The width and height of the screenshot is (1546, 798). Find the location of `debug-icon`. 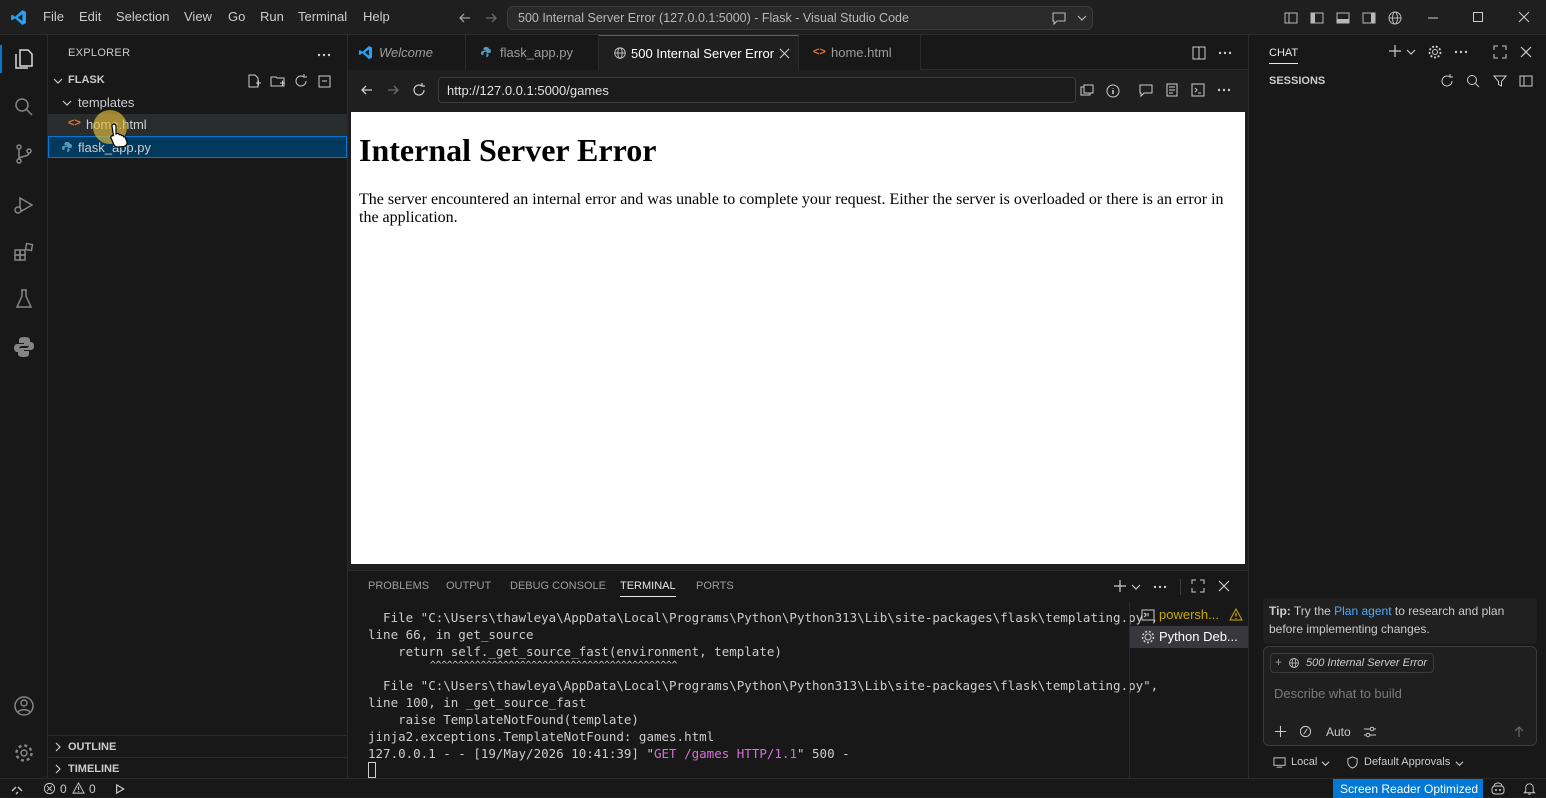

debug-icon is located at coordinates (119, 789).